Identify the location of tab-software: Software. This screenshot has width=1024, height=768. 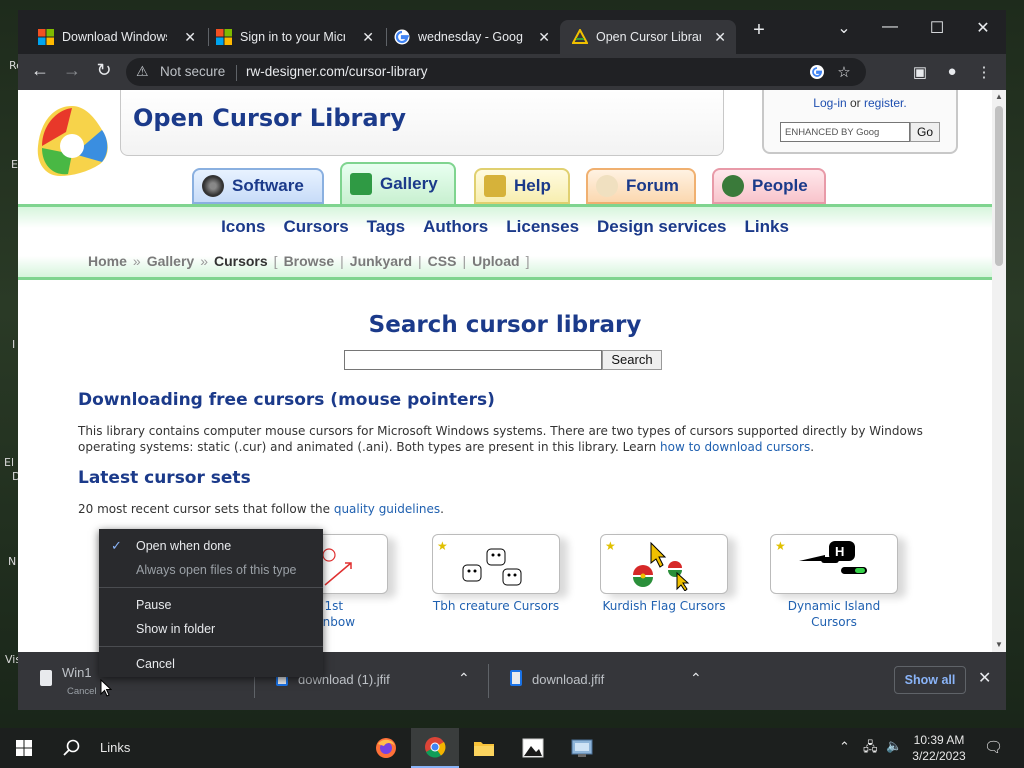
(258, 186).